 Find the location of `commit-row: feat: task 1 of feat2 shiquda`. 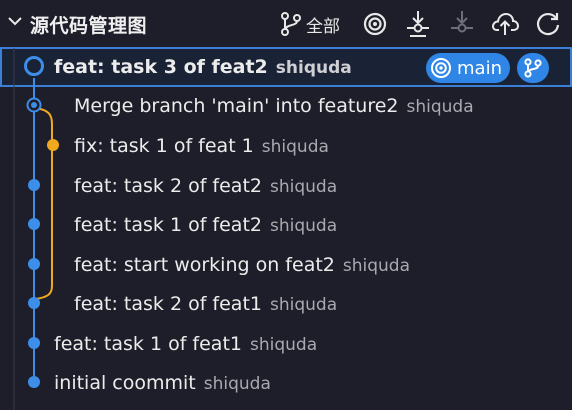

commit-row: feat: task 1 of feat2 shiquda is located at coordinates (286, 225).